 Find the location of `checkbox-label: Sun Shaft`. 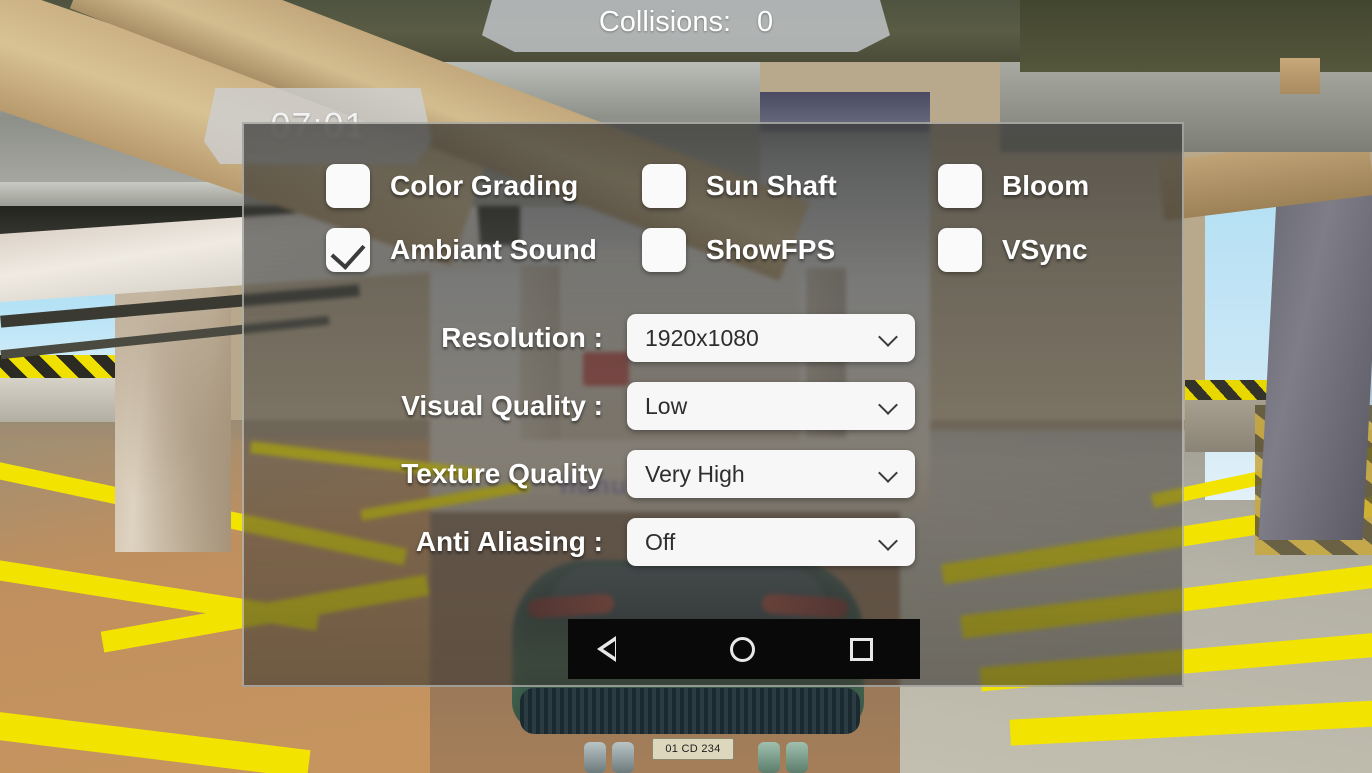

checkbox-label: Sun Shaft is located at coordinates (771, 185).